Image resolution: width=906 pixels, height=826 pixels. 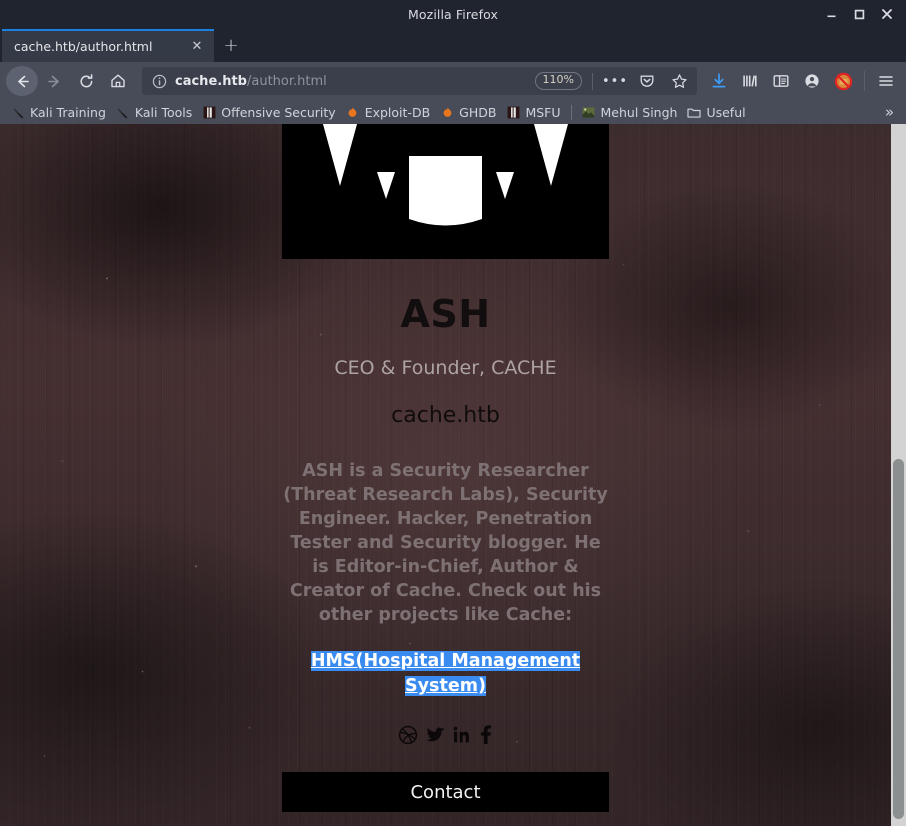 I want to click on maximize-icon, so click(x=859, y=14).